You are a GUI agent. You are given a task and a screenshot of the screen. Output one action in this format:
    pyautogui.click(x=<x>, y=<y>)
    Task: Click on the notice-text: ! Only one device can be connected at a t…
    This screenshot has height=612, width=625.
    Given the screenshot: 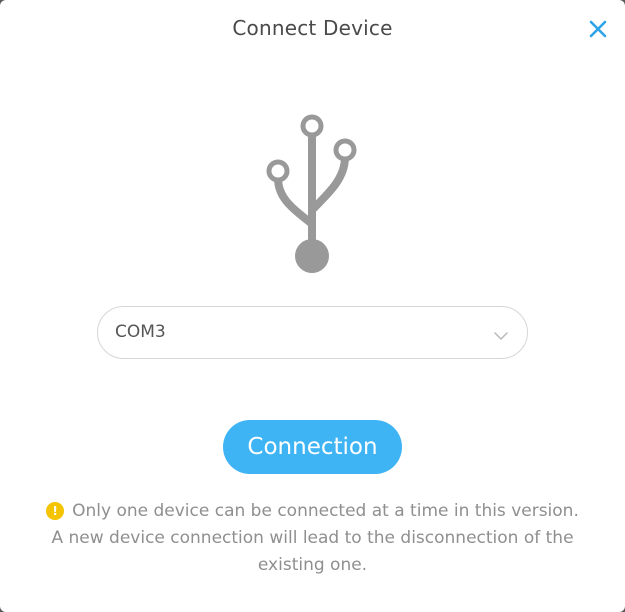 What is the action you would take?
    pyautogui.click(x=312, y=538)
    